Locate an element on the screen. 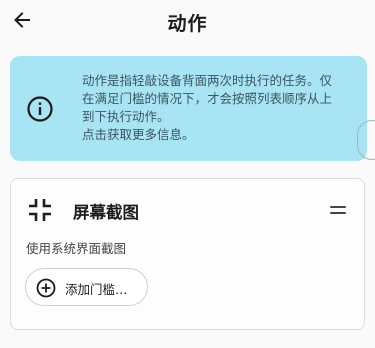 This screenshot has width=375, height=348. info-circle-icon is located at coordinates (40, 109).